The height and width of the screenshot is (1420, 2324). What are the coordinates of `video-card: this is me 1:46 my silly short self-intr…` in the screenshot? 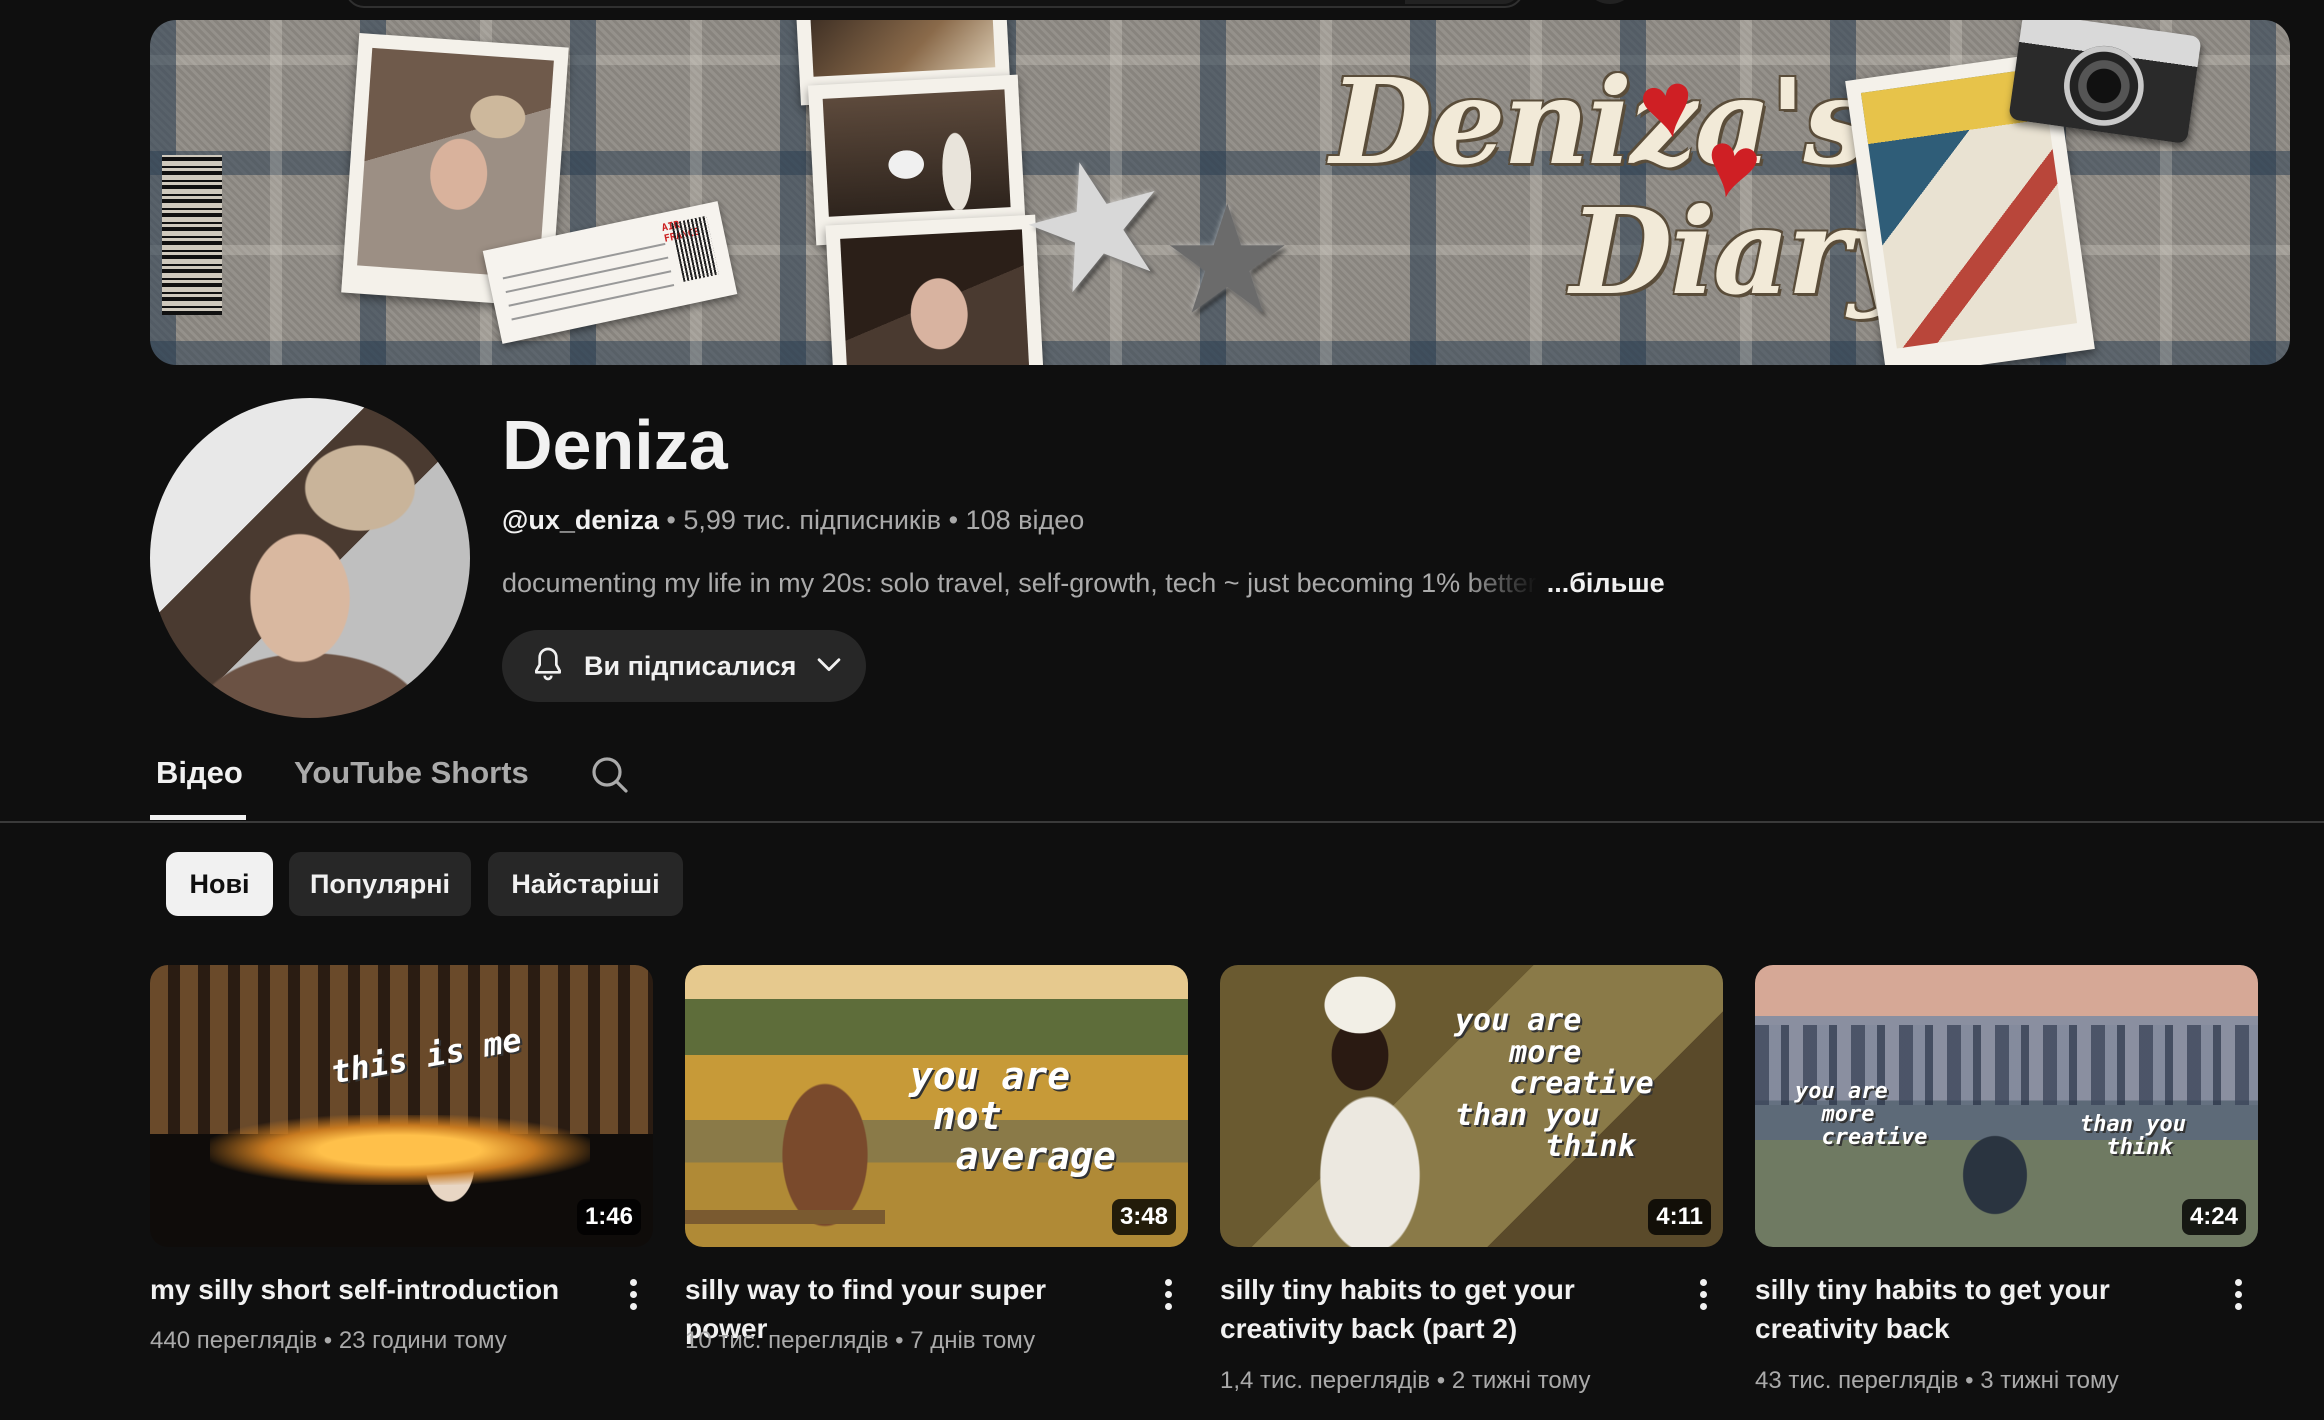 It's located at (401, 1159).